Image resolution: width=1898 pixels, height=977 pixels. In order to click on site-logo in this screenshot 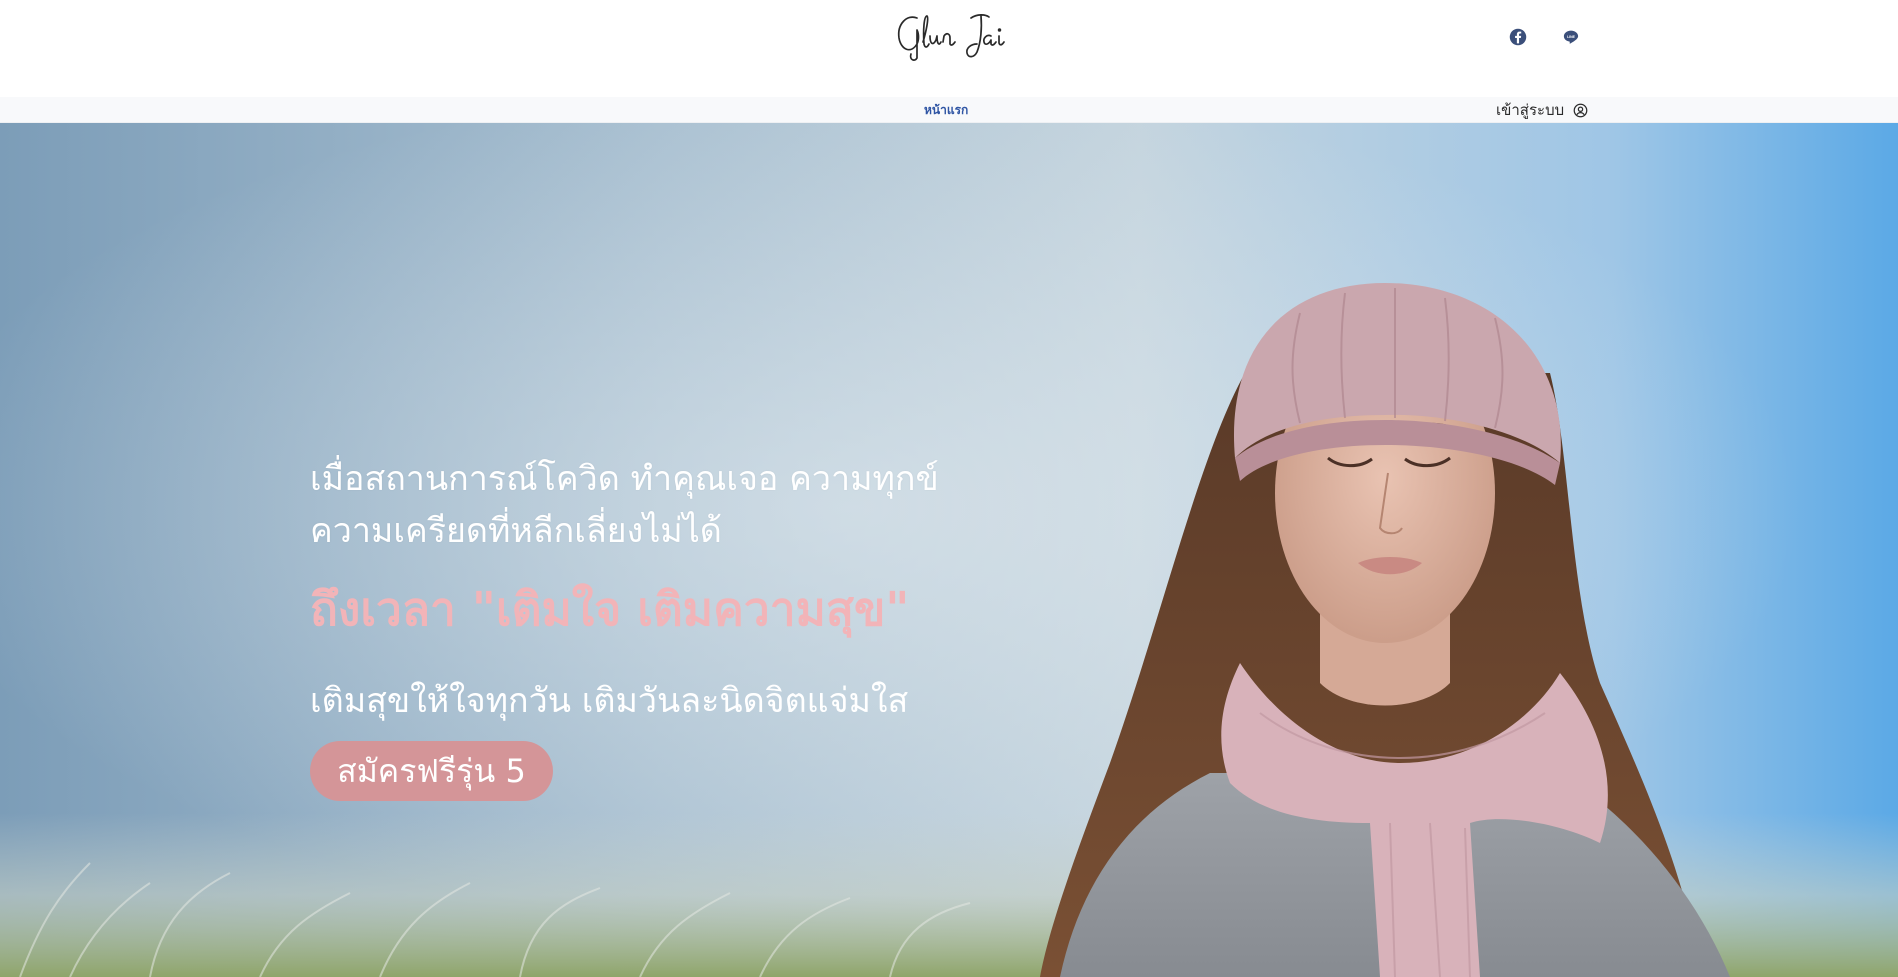, I will do `click(952, 36)`.